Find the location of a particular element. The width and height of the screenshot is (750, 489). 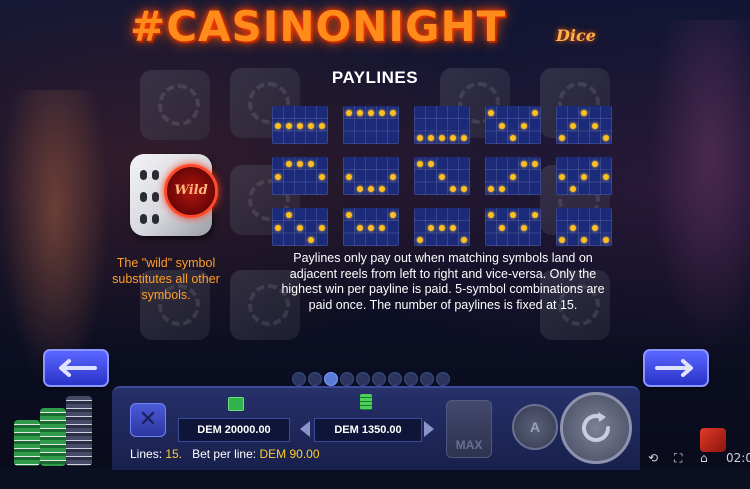

game-logo-subtitle: Dice is located at coordinates (576, 35).